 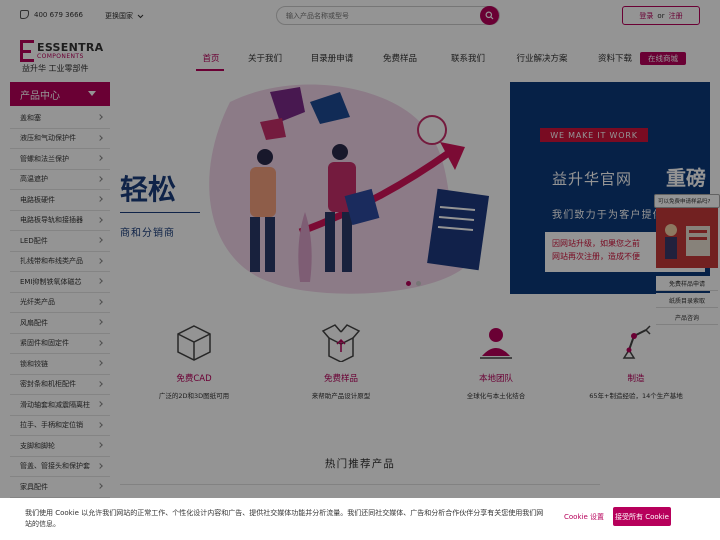 I want to click on sidebar-item-handles: 拉手、手柄和定位销, so click(x=60, y=425).